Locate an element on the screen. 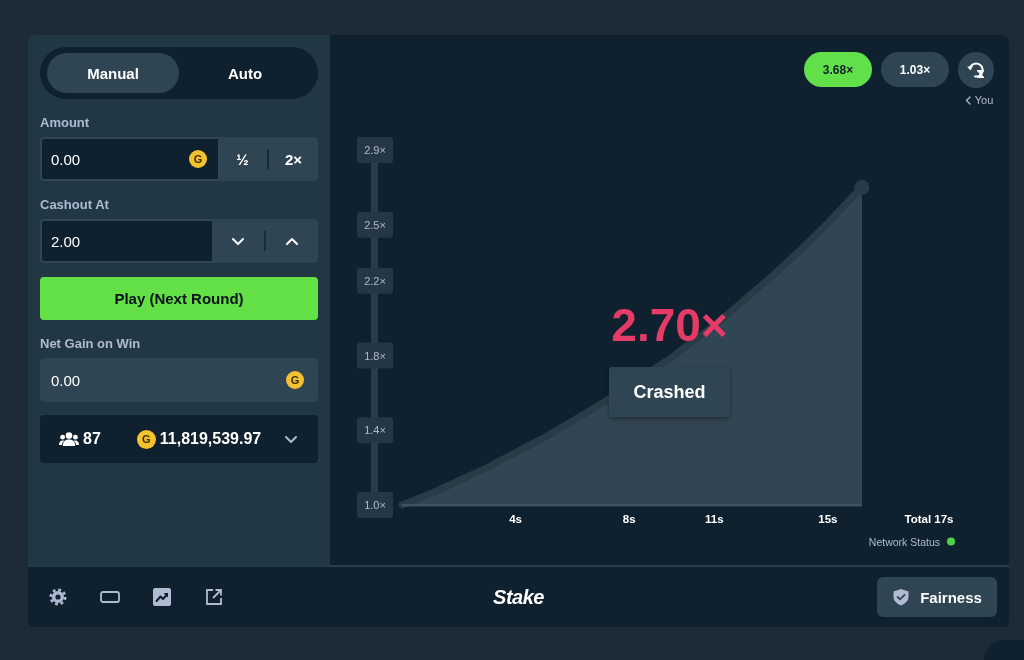  multiplier-pill: 3.68× is located at coordinates (838, 69).